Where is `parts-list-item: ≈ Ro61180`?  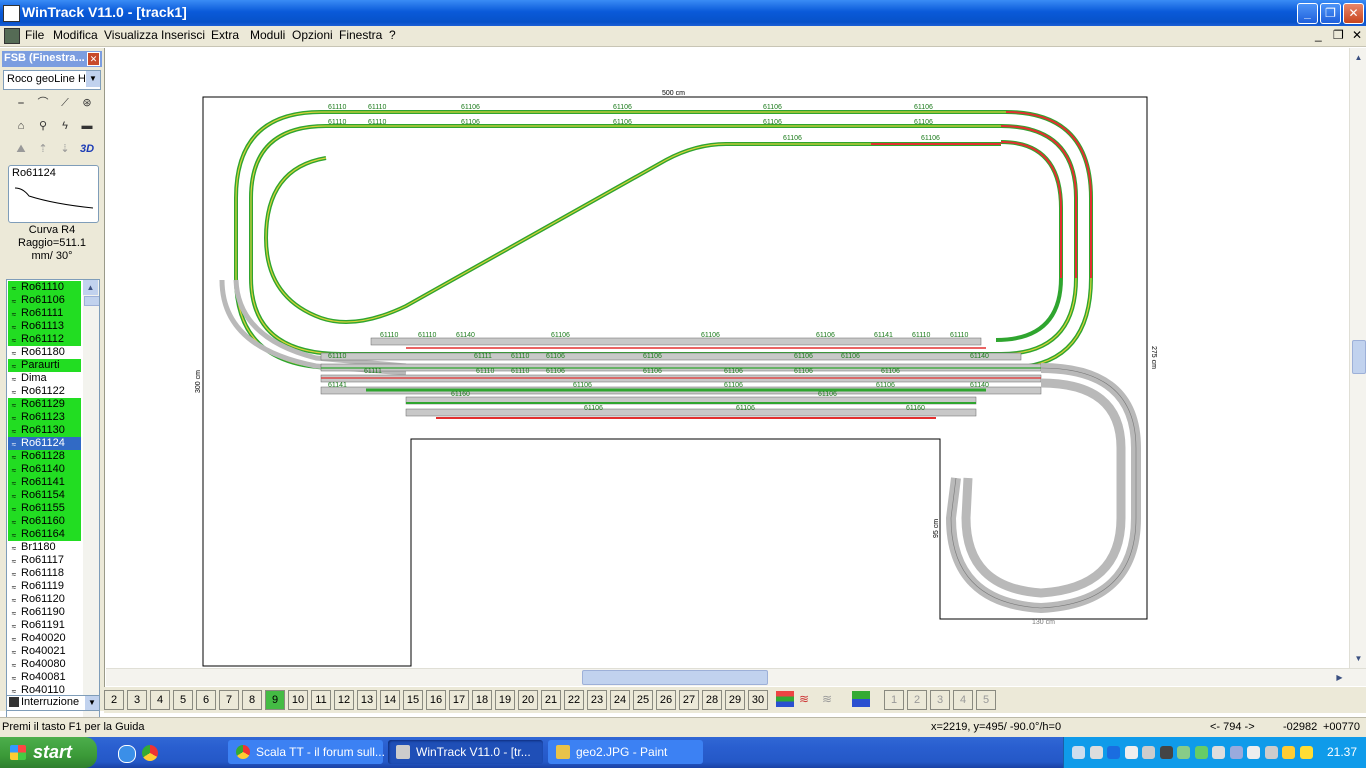
parts-list-item: ≈ Ro61180 is located at coordinates (44, 352).